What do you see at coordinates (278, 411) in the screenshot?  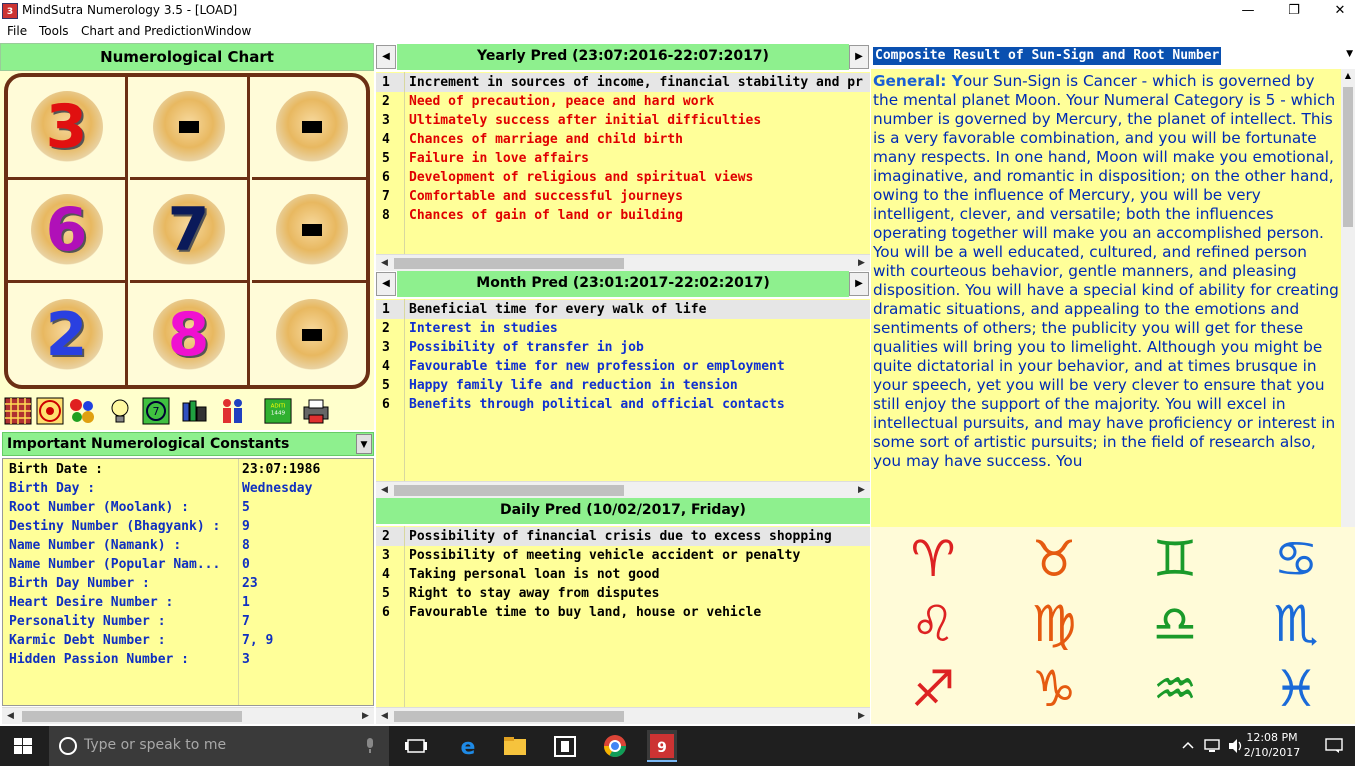 I see `aditi-icon: ADITI 1449` at bounding box center [278, 411].